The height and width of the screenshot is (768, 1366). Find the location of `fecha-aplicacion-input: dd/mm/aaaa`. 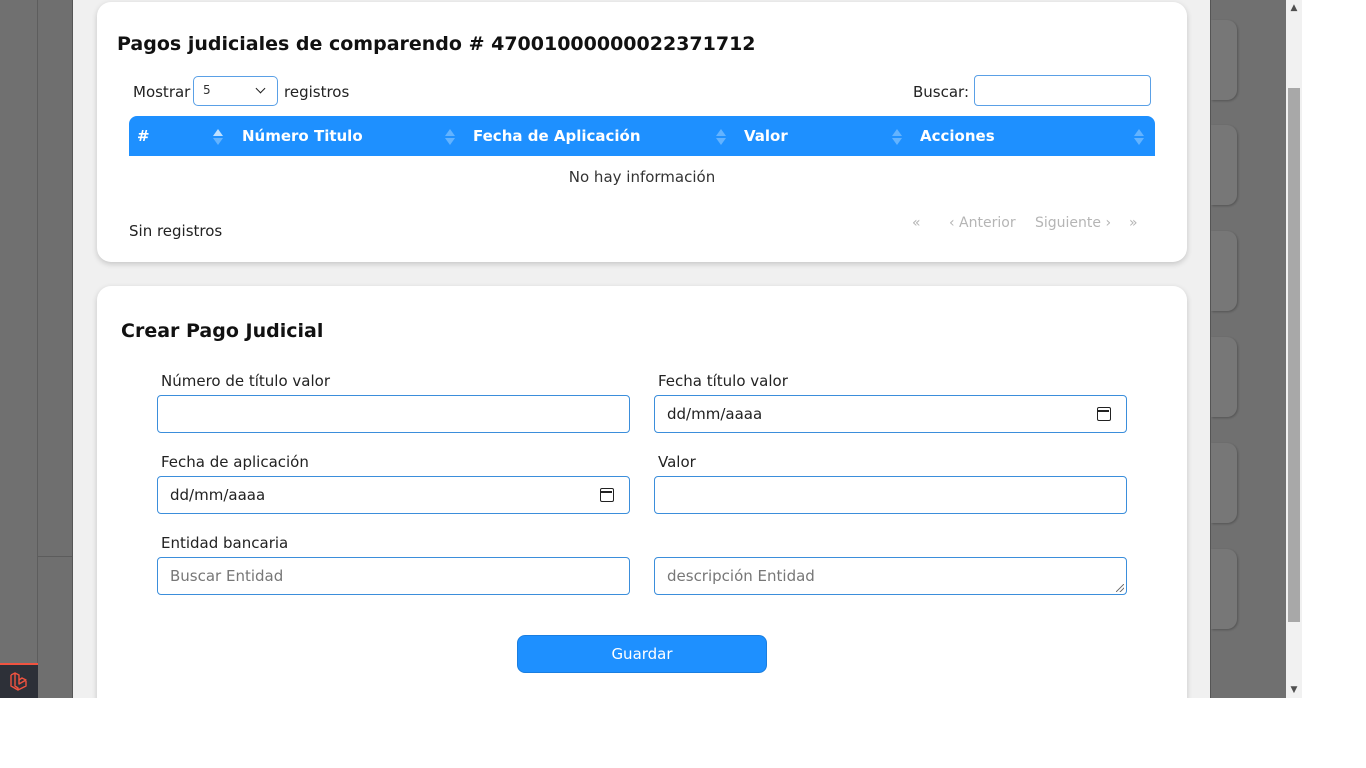

fecha-aplicacion-input: dd/mm/aaaa is located at coordinates (393, 495).